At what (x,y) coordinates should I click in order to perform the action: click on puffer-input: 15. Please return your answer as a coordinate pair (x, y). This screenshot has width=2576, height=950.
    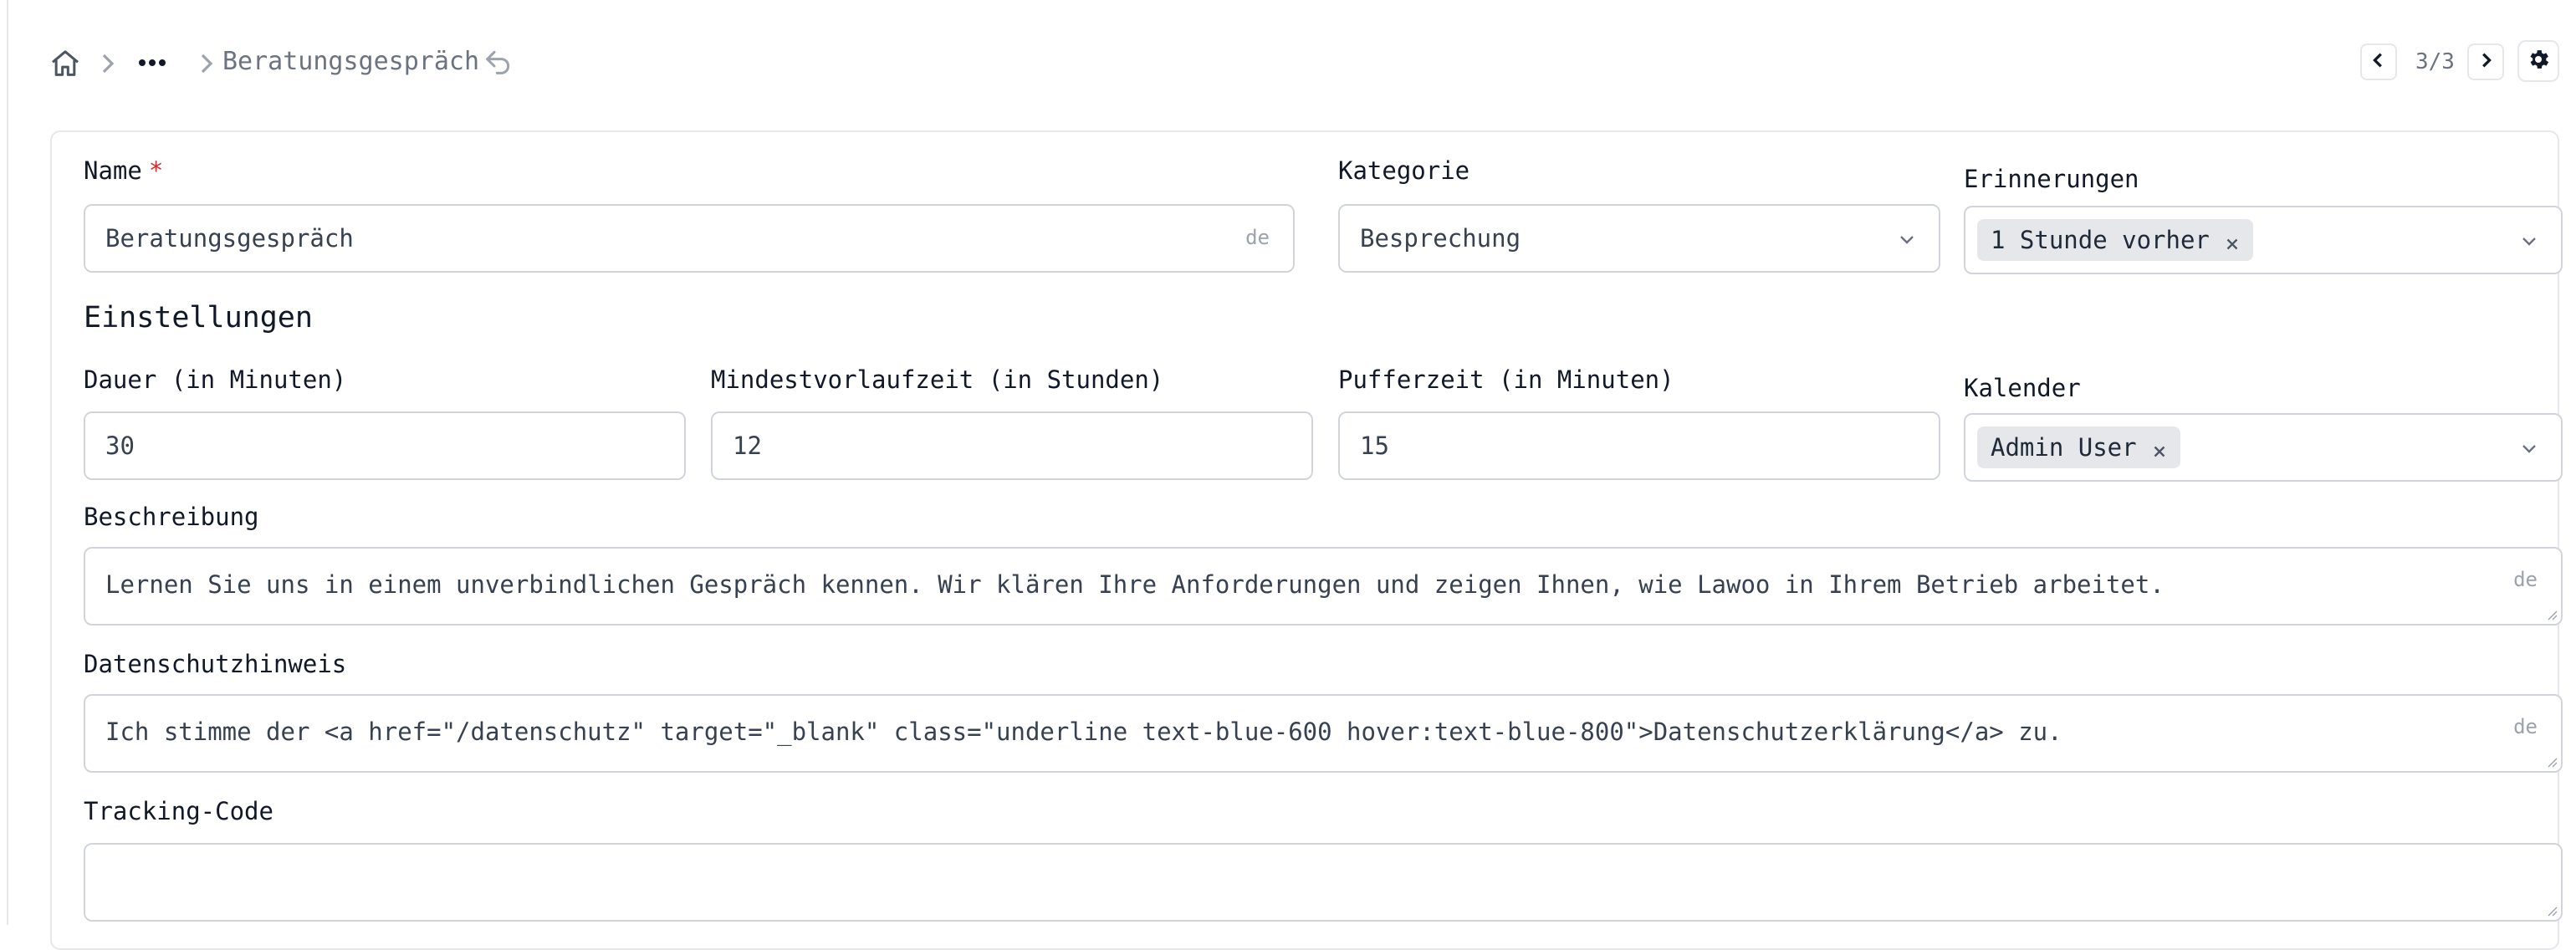
    Looking at the image, I should click on (1639, 446).